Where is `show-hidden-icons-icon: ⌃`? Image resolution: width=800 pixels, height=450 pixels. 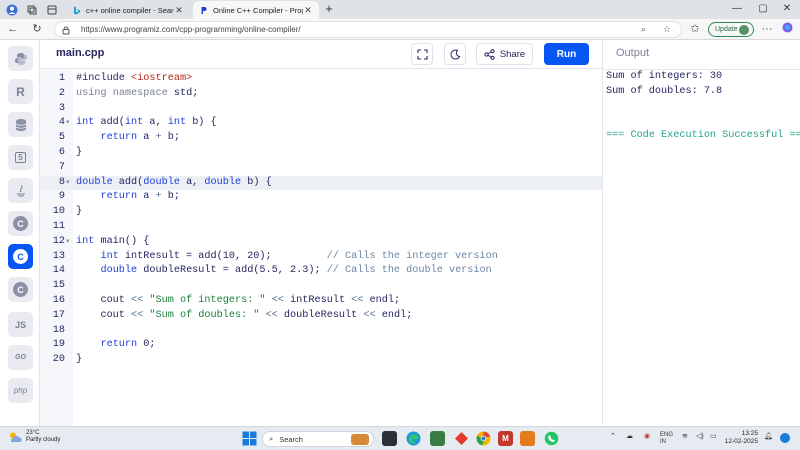
show-hidden-icons-icon: ⌃ is located at coordinates (613, 436).